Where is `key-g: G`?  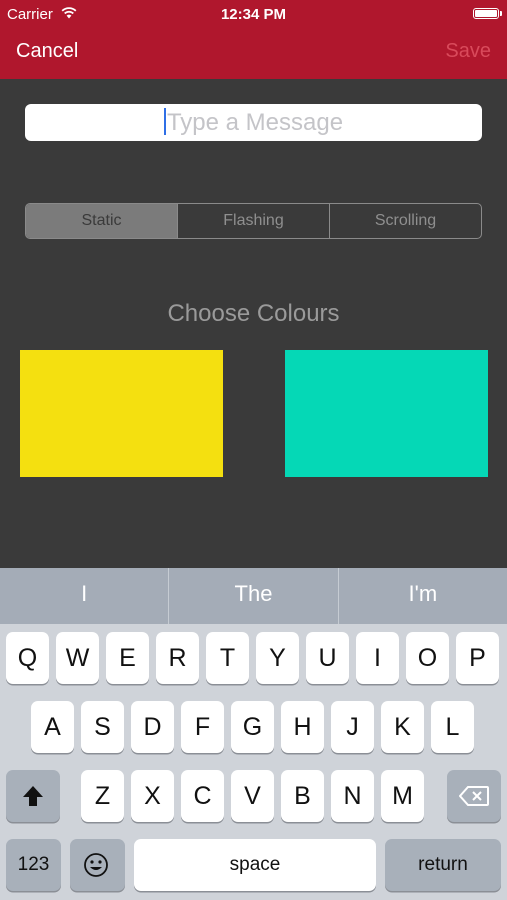
key-g: G is located at coordinates (252, 727).